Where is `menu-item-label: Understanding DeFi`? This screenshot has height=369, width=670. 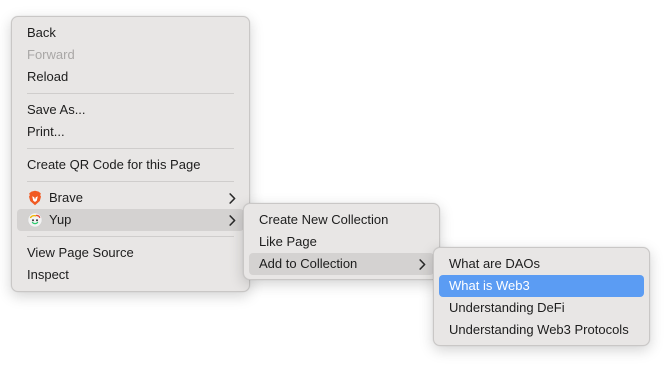
menu-item-label: Understanding DeFi is located at coordinates (507, 307).